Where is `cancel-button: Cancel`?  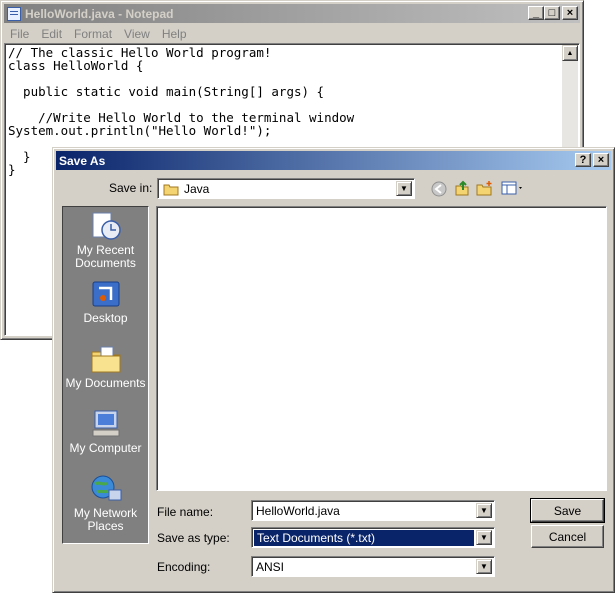
cancel-button: Cancel is located at coordinates (567, 536).